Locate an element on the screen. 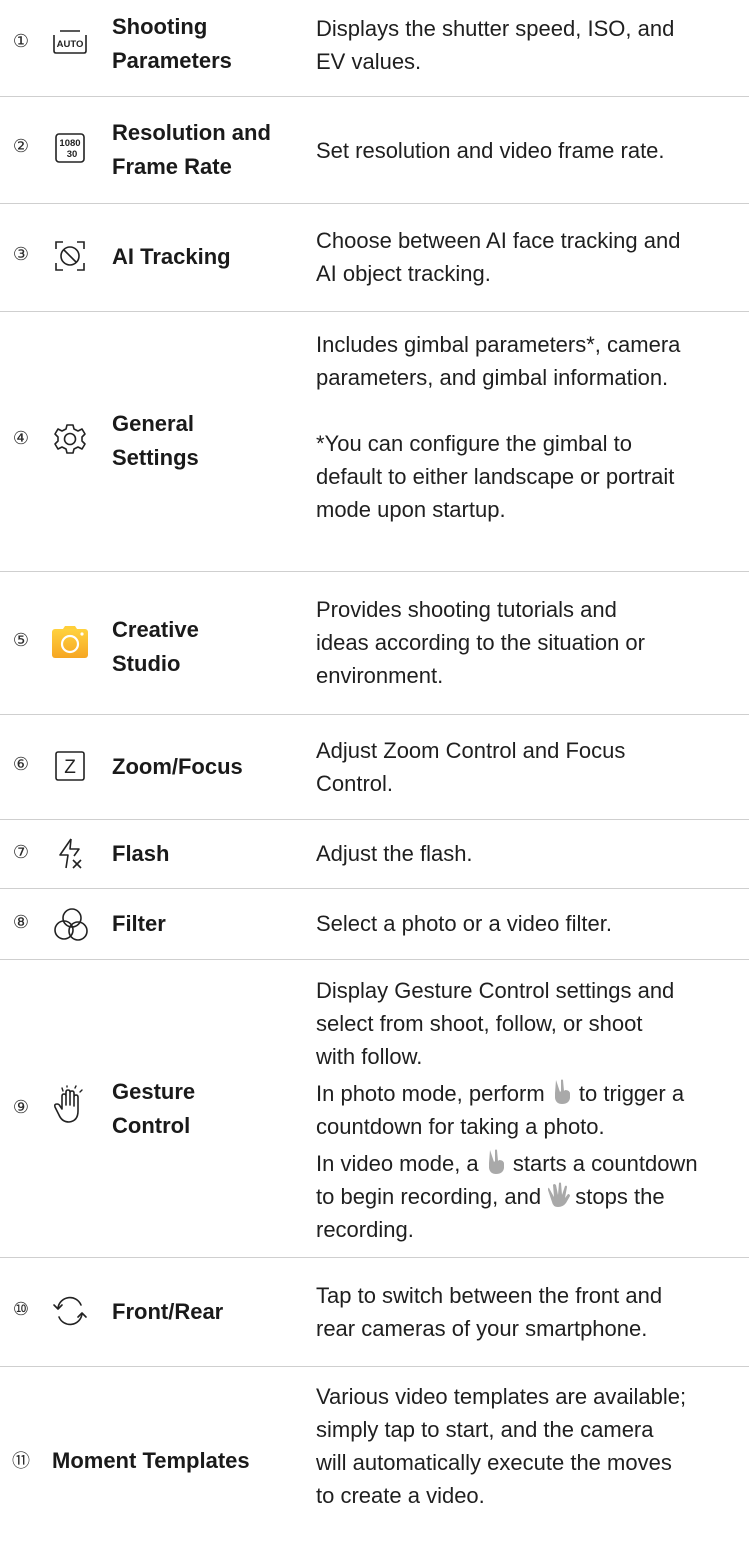  svg-text: Z is located at coordinates (70, 767).